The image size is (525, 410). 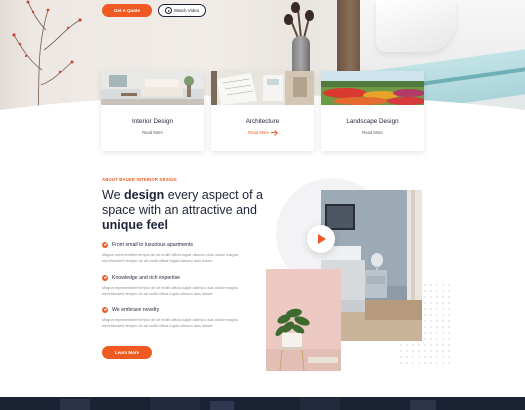 What do you see at coordinates (372, 121) in the screenshot?
I see `card-title: Landscape Design` at bounding box center [372, 121].